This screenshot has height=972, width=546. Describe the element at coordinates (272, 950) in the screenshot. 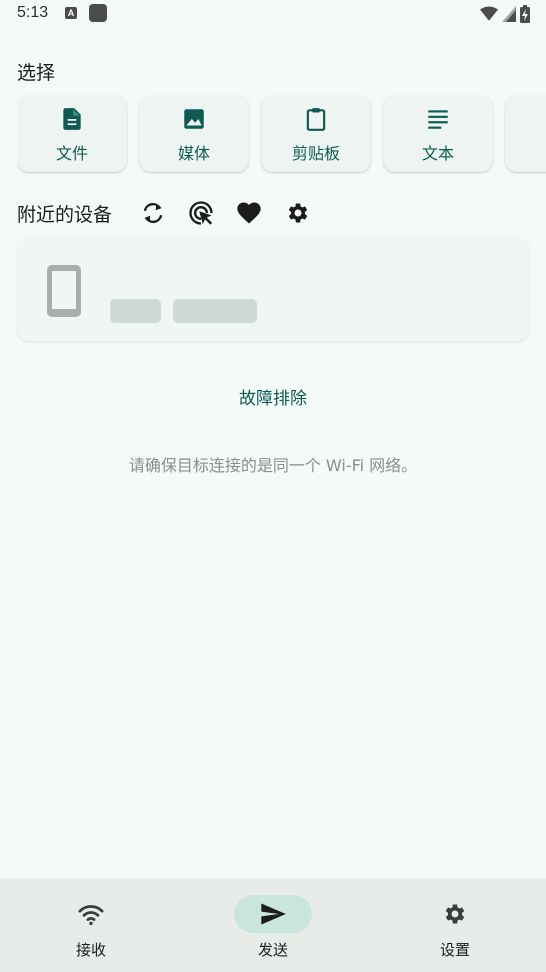

I see `nav-label: 发送` at that location.